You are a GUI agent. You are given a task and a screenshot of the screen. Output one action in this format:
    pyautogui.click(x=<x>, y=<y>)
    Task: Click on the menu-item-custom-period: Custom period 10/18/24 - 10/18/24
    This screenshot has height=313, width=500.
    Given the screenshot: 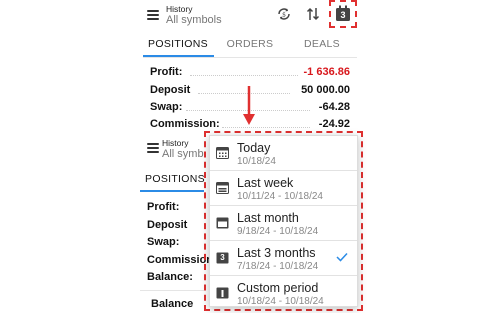 What is the action you would take?
    pyautogui.click(x=283, y=293)
    